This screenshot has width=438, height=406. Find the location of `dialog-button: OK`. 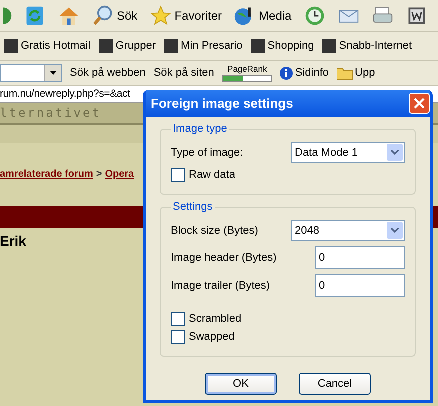

dialog-button: OK is located at coordinates (241, 384).